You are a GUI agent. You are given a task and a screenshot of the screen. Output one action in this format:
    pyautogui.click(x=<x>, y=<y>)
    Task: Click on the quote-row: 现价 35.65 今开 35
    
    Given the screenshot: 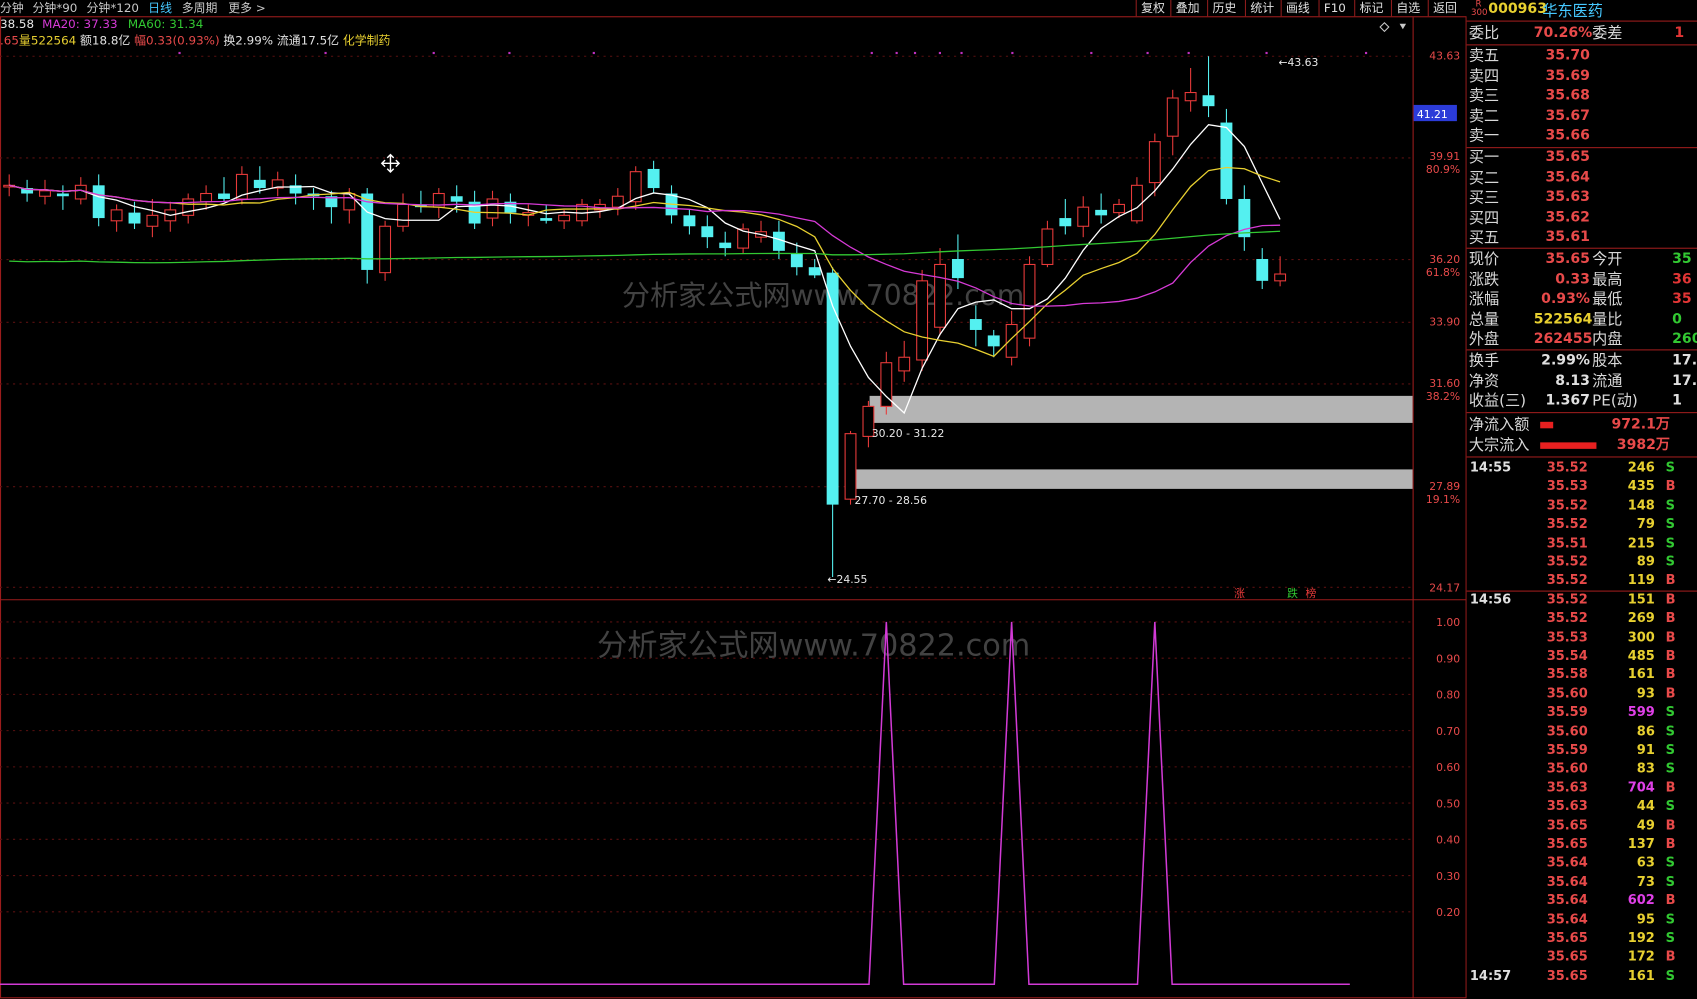 What is the action you would take?
    pyautogui.click(x=1582, y=259)
    